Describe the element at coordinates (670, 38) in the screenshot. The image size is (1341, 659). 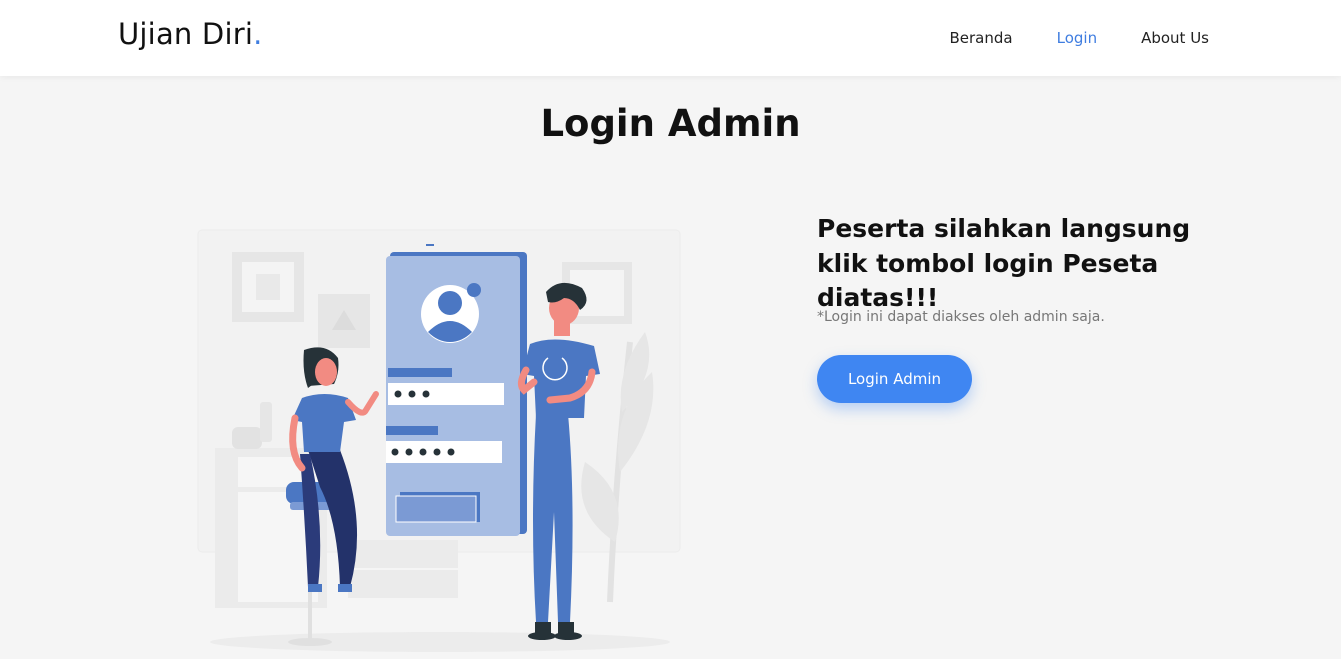
I see `navbar: Ujian Diri. Beranda Login About Us` at that location.